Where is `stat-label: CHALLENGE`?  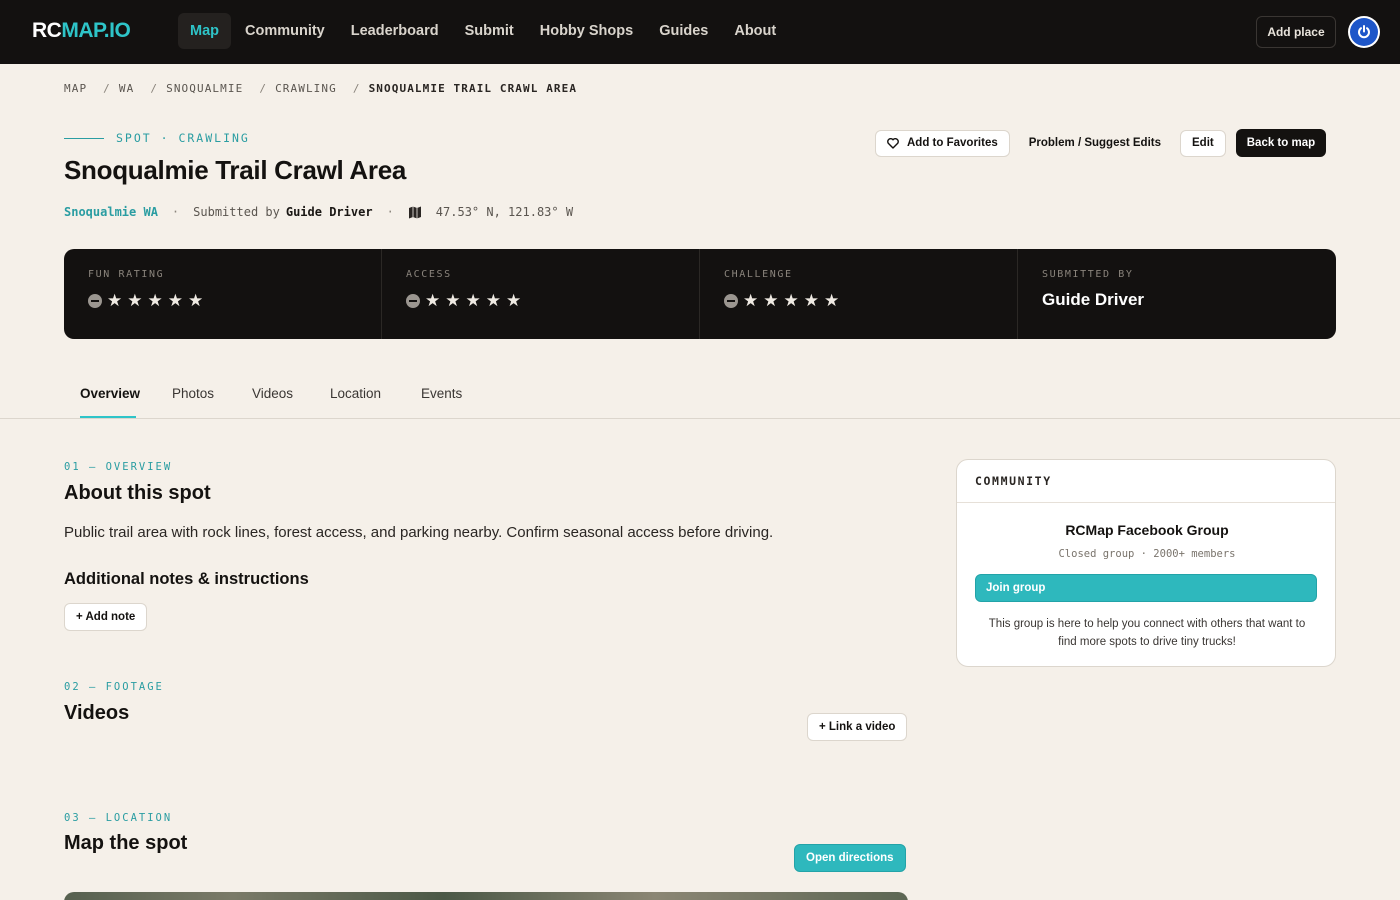 stat-label: CHALLENGE is located at coordinates (758, 274).